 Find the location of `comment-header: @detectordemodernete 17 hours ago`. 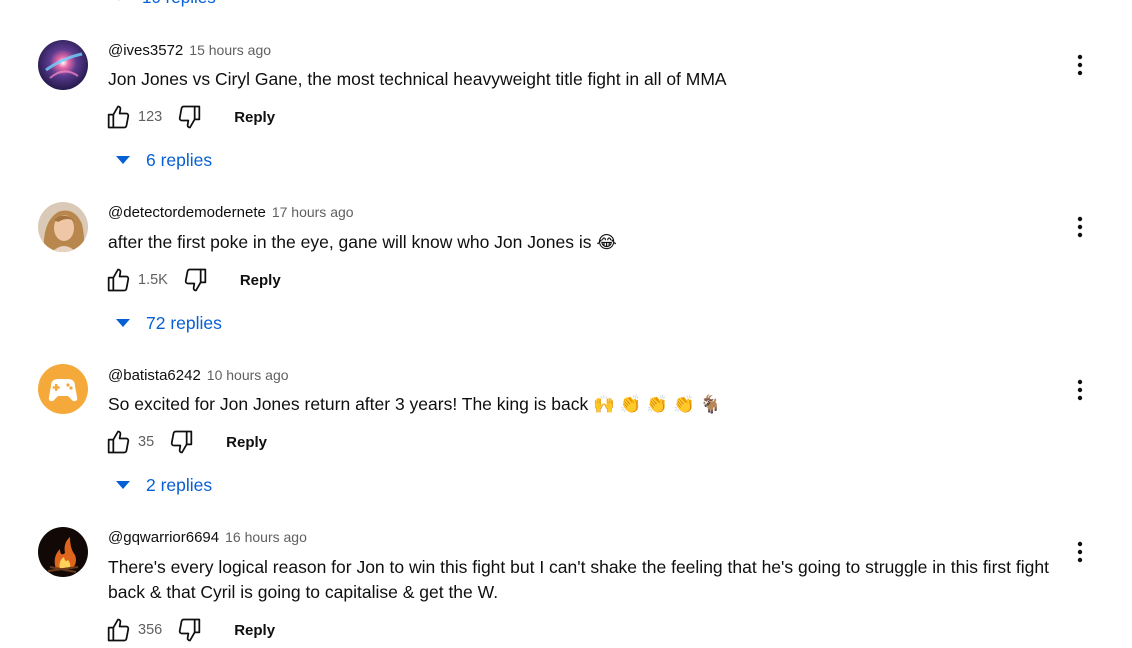

comment-header: @detectordemodernete 17 hours ago is located at coordinates (231, 212).